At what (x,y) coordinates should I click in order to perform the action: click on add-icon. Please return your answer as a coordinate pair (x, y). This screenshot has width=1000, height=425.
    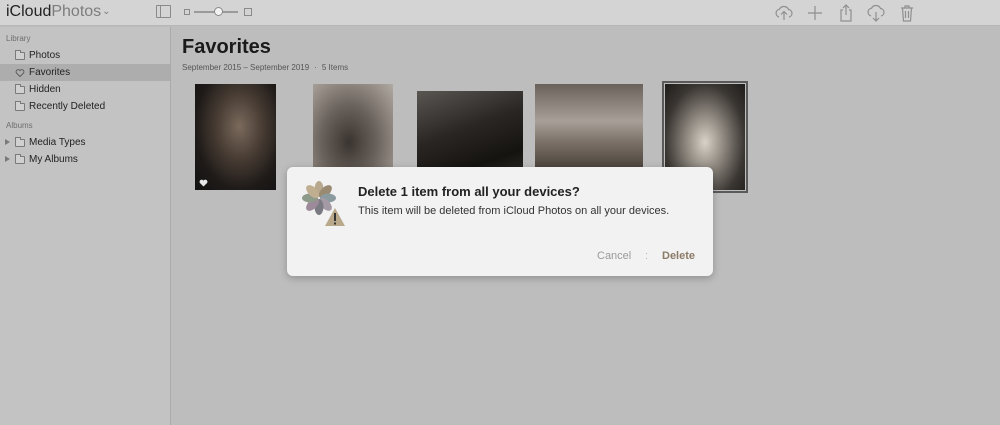
    Looking at the image, I should click on (815, 13).